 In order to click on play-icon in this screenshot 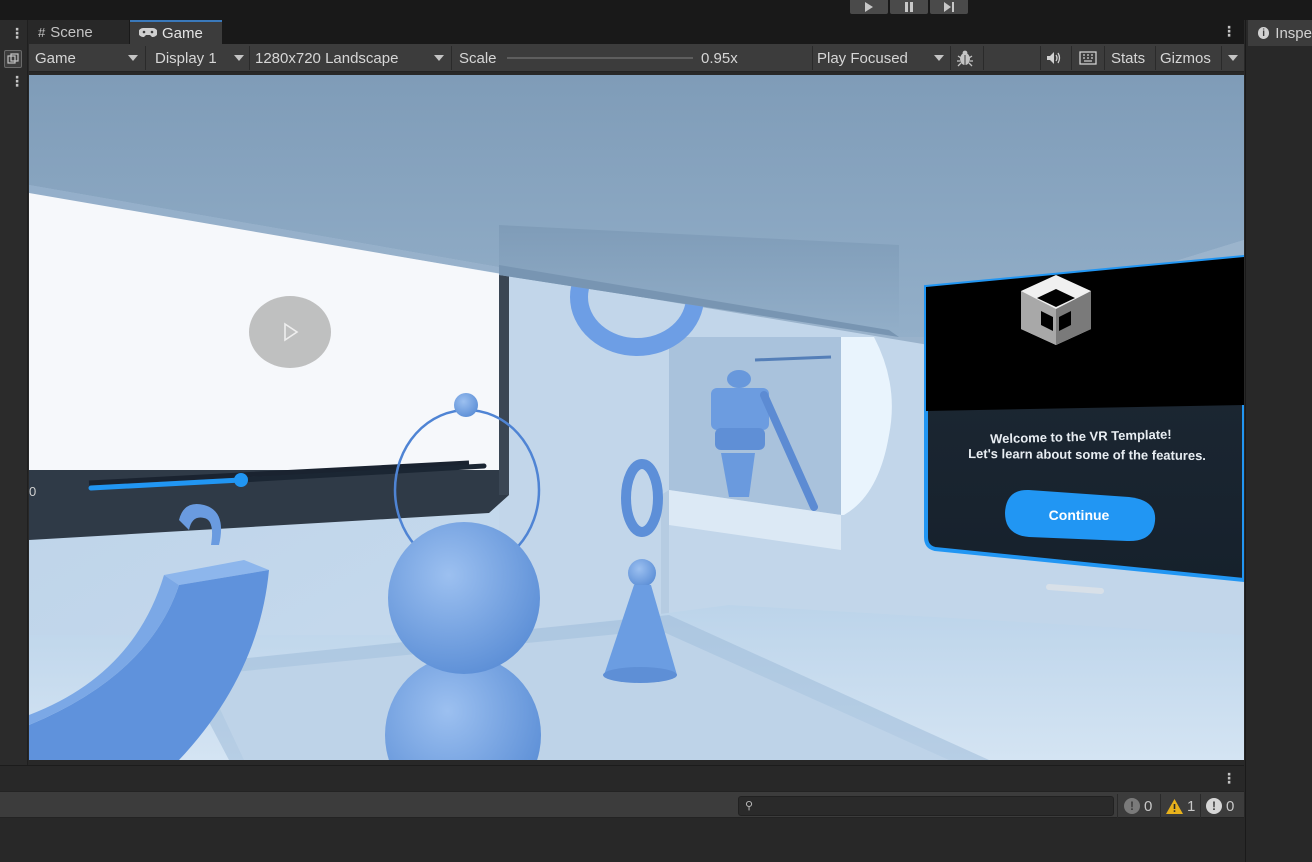, I will do `click(869, 7)`.